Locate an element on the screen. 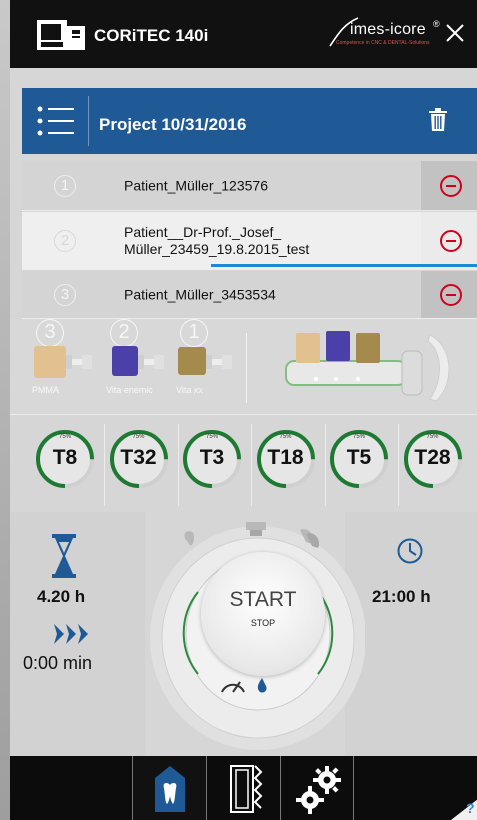 The image size is (477, 820). brand-tagline: Competence in CNC & DENTAL-Solutions is located at coordinates (383, 43).